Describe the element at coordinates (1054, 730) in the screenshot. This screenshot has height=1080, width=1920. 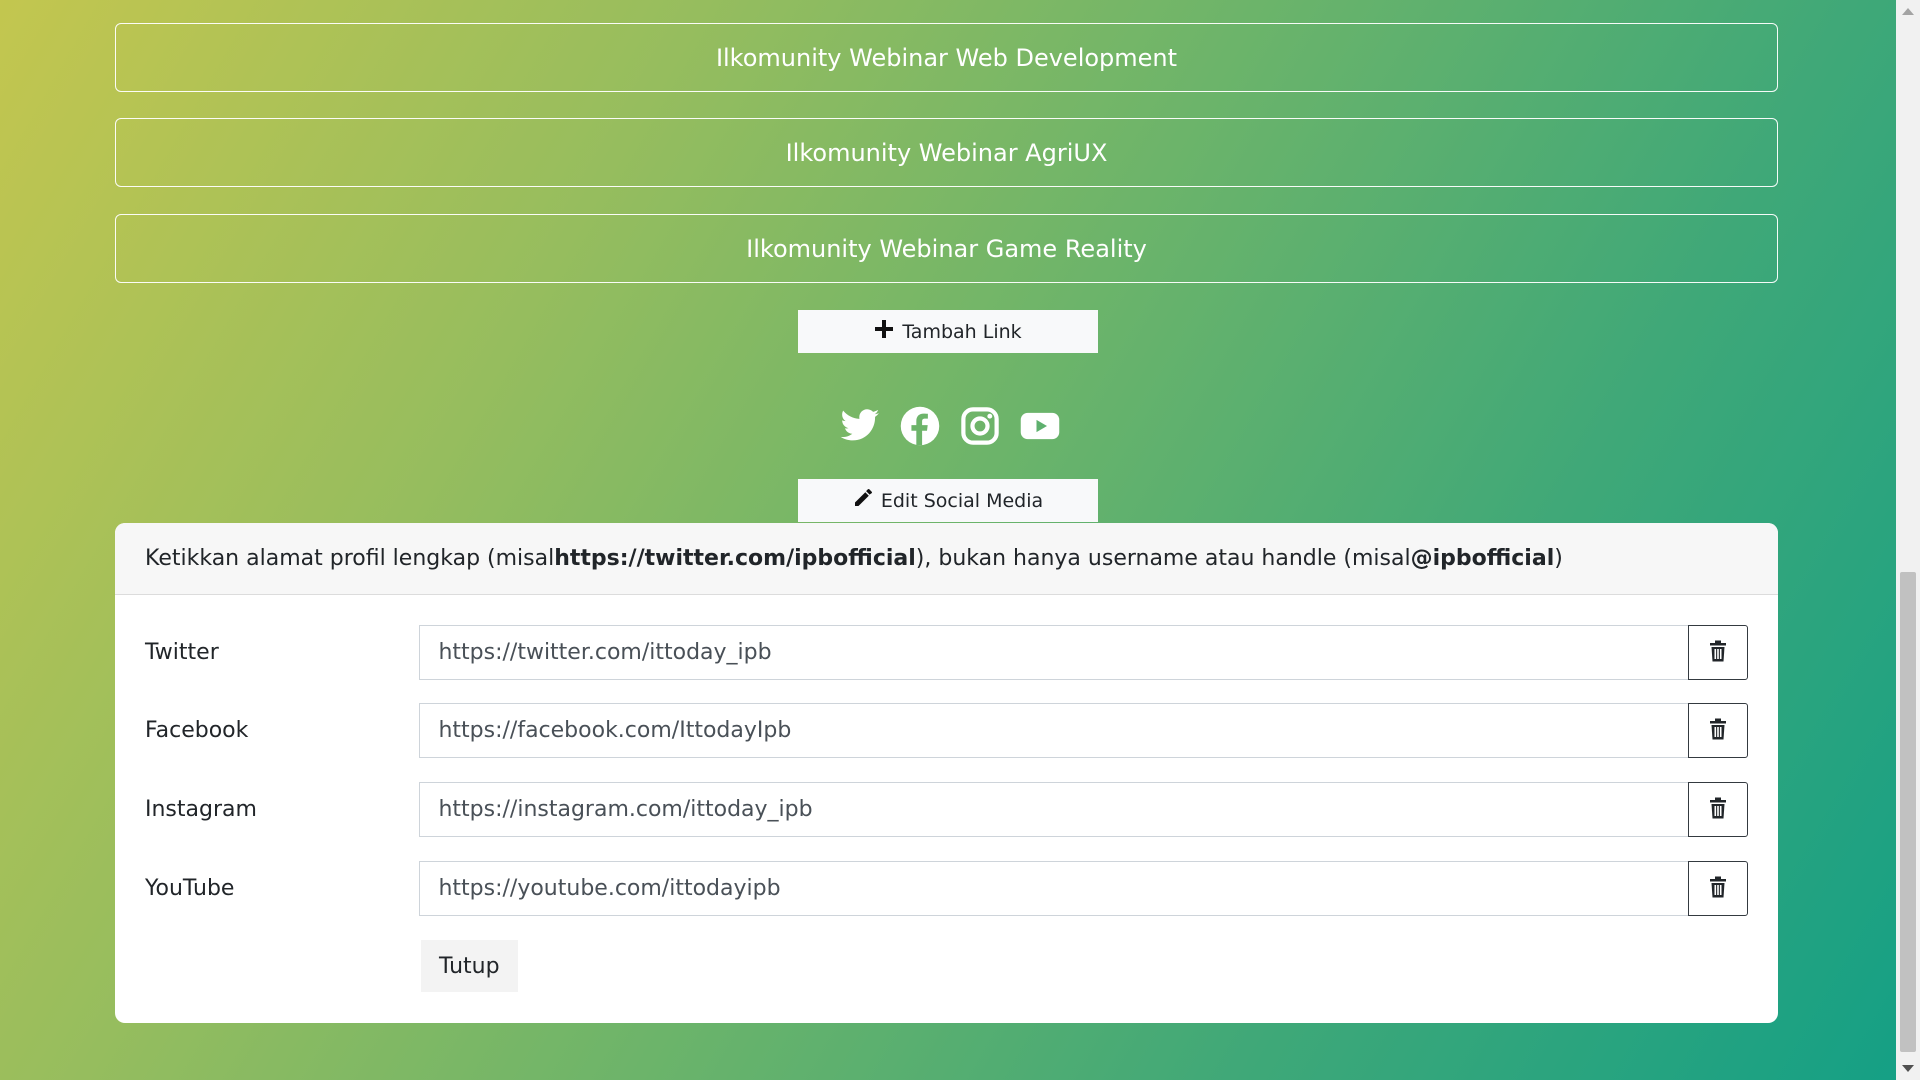
I see `facebook-url-input` at that location.